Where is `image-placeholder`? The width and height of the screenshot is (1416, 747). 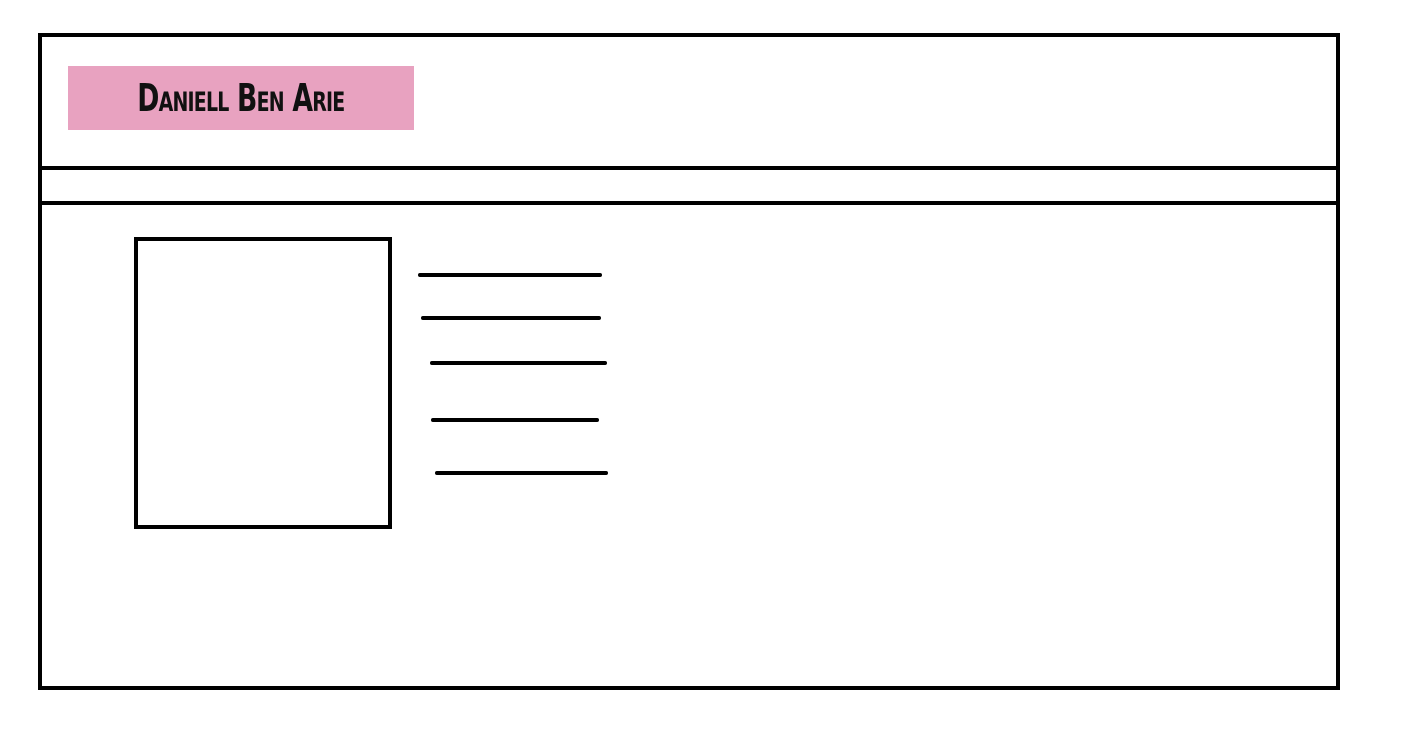 image-placeholder is located at coordinates (263, 383).